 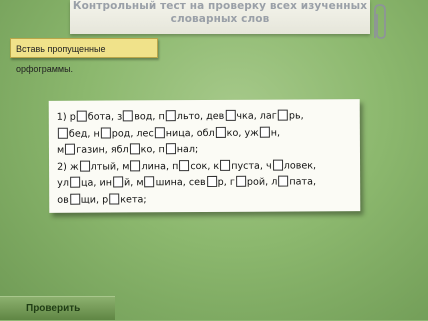 What do you see at coordinates (84, 134) in the screenshot?
I see `word-fragment: бед, н` at bounding box center [84, 134].